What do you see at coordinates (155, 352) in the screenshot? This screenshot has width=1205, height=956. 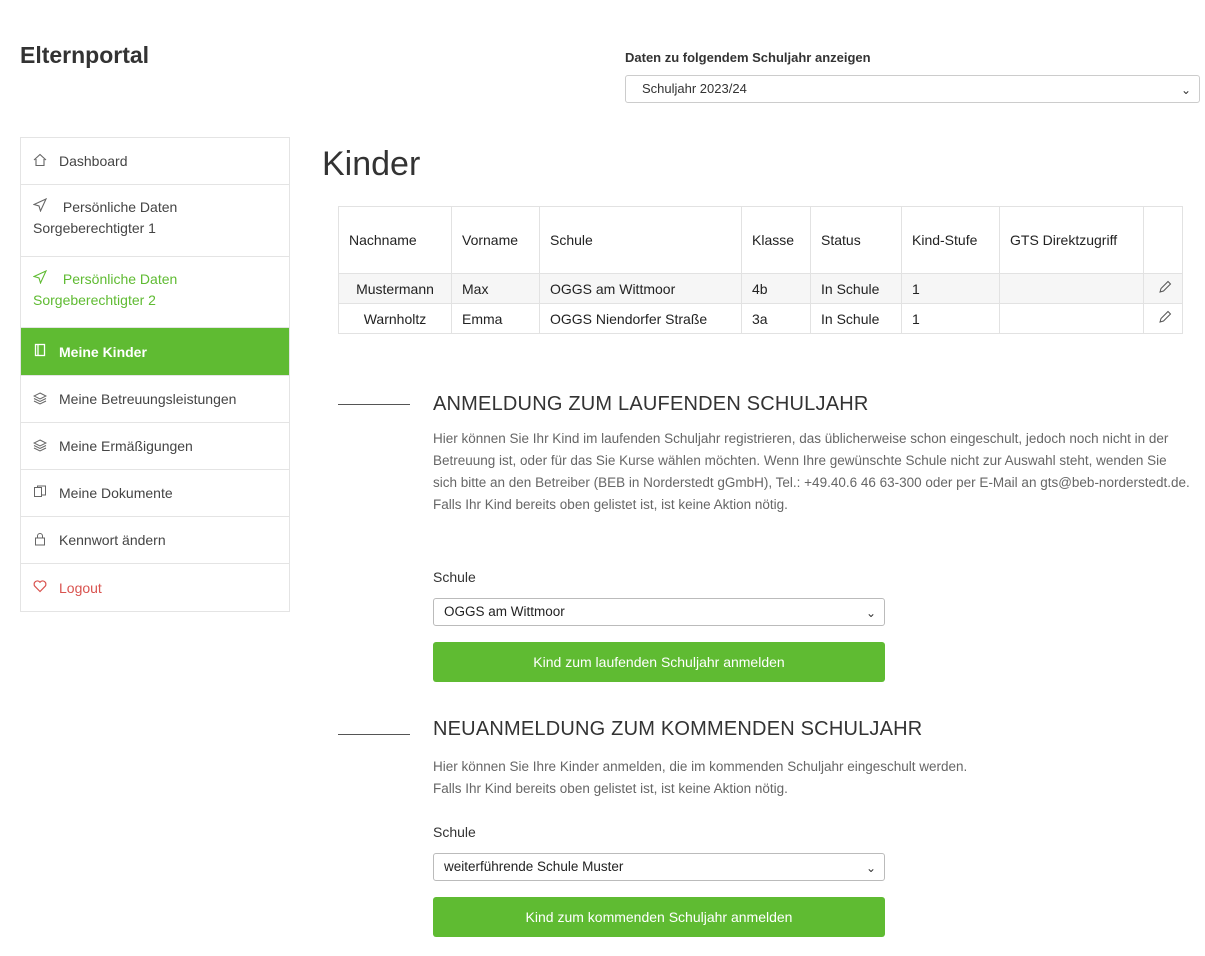 I see `sidebar-item-meine-kinder: Meine Kinder` at bounding box center [155, 352].